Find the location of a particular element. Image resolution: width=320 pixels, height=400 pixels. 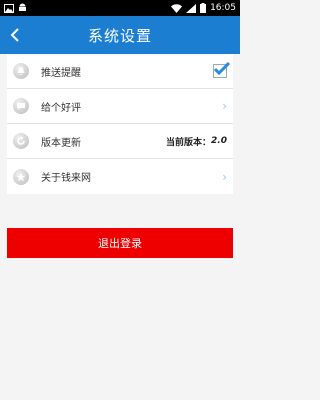

settings-item-version-update: 版本更新 当前版本： 2.0 is located at coordinates (120, 141).